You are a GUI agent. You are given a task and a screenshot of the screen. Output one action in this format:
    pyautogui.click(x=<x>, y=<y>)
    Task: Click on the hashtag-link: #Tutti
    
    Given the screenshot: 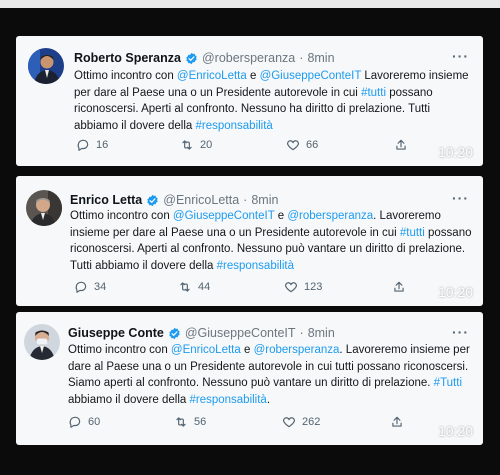 What is the action you would take?
    pyautogui.click(x=448, y=383)
    